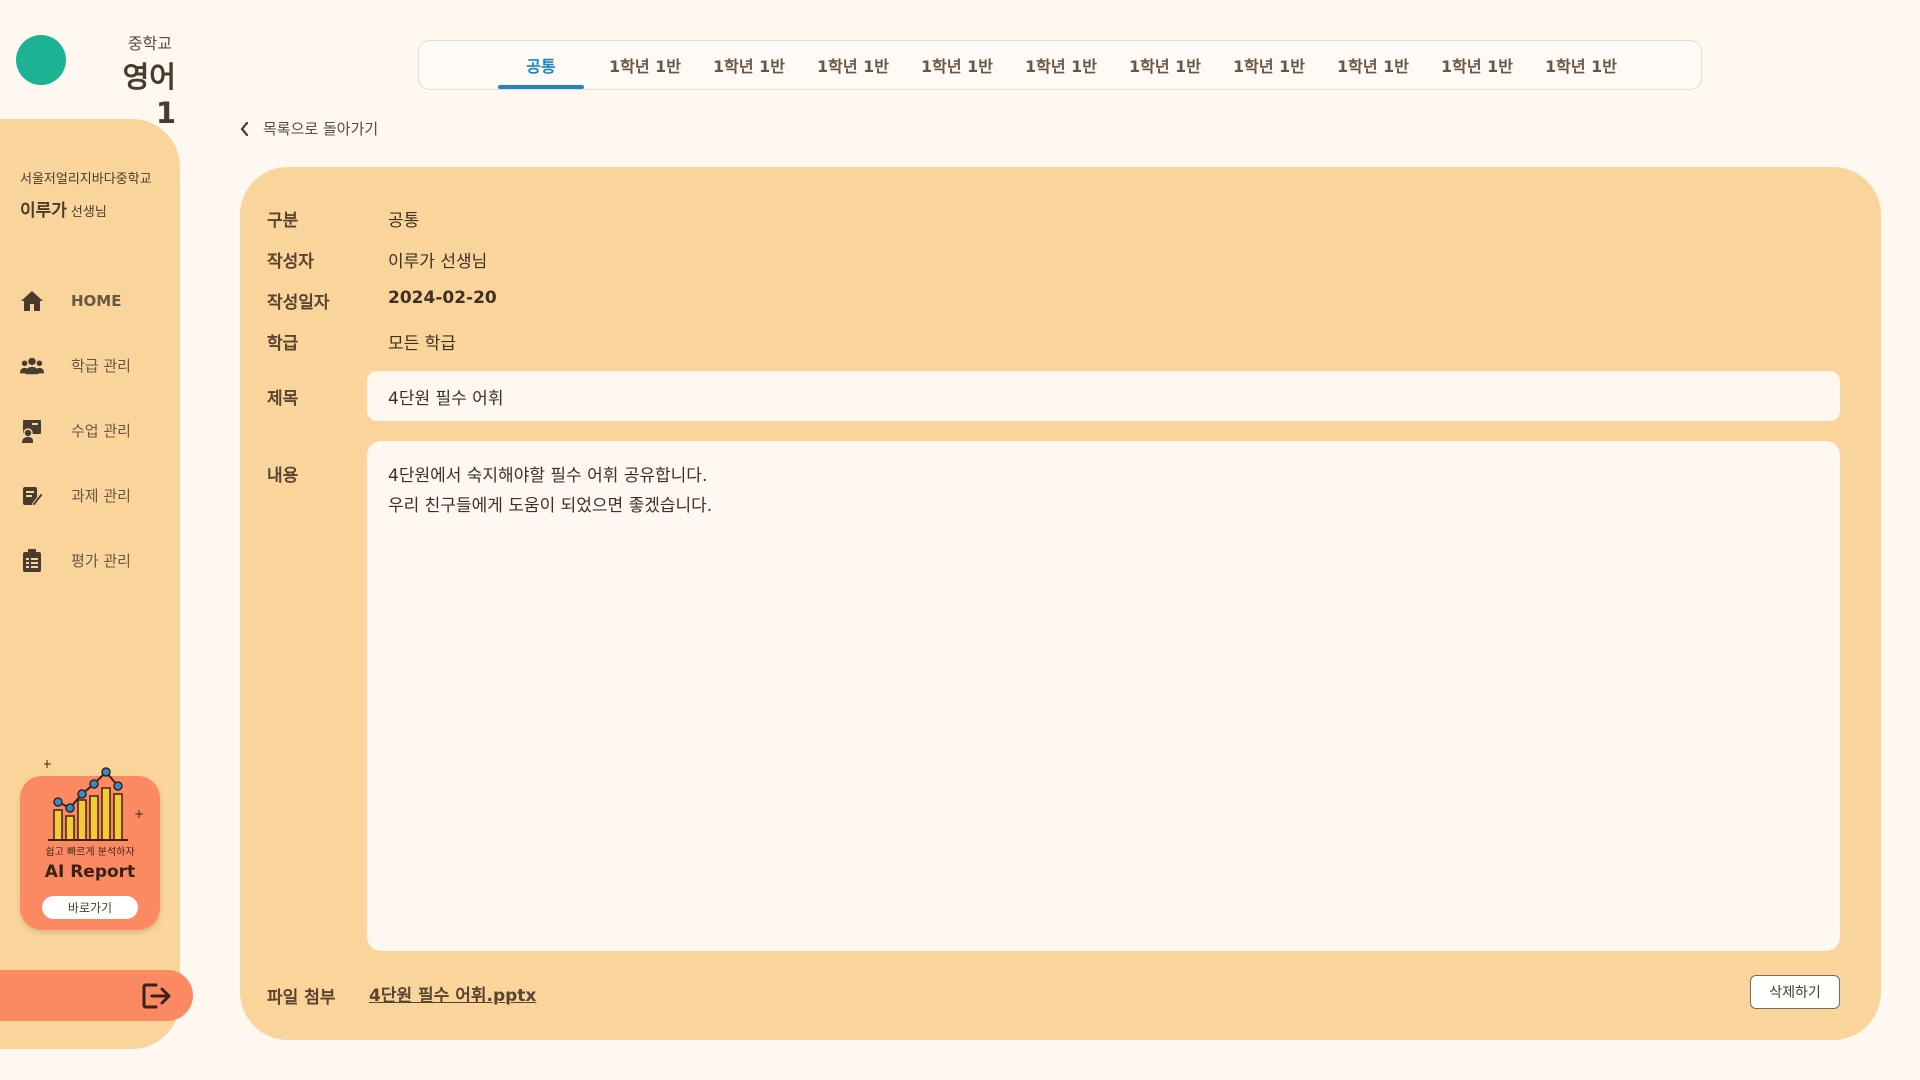 This screenshot has width=1920, height=1080. What do you see at coordinates (422, 344) in the screenshot?
I see `class-value: 모든 학급` at bounding box center [422, 344].